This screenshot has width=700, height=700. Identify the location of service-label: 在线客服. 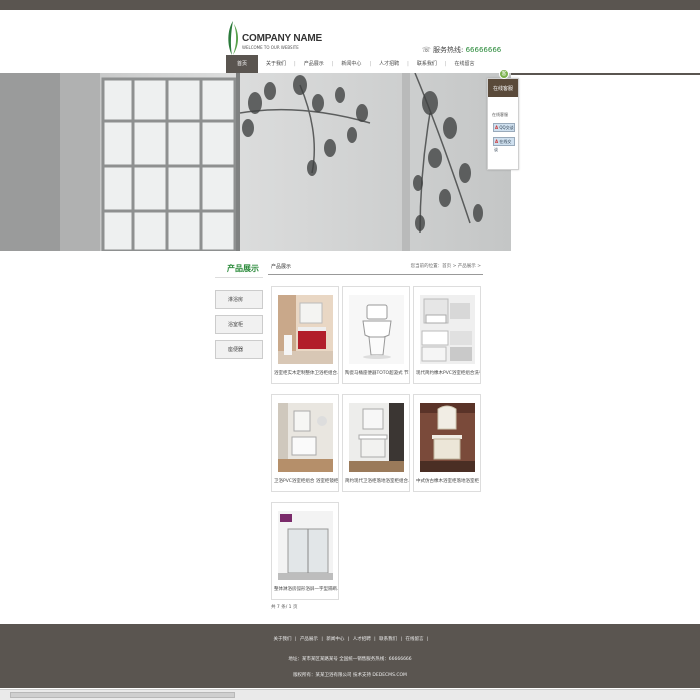
(500, 114).